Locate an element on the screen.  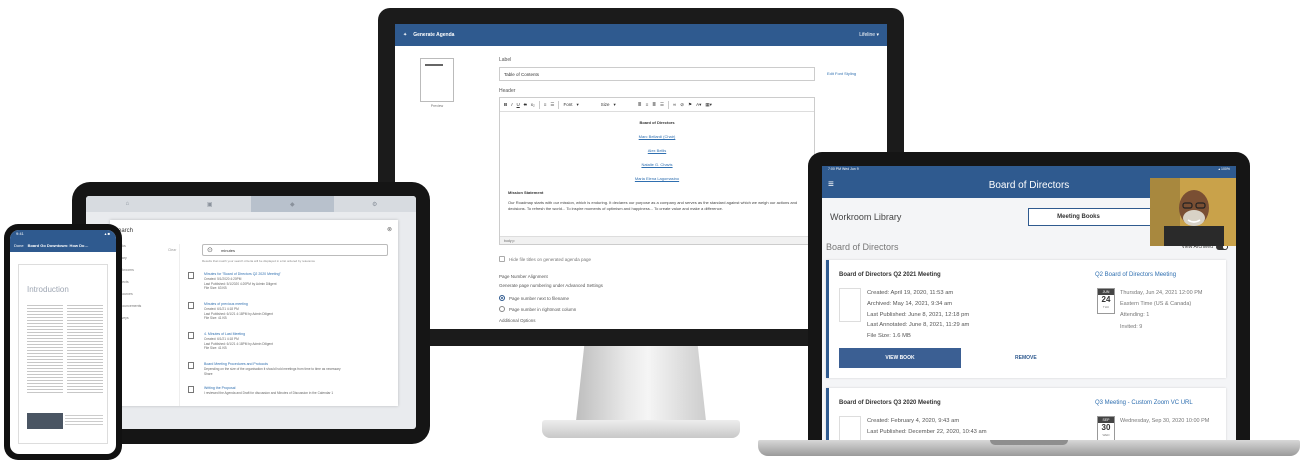
tab-home: ⌂ is located at coordinates (127, 204).